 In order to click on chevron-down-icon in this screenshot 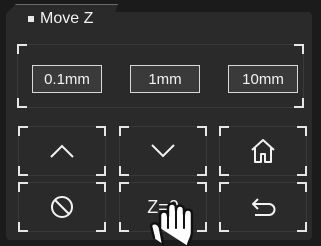, I will do `click(163, 151)`.